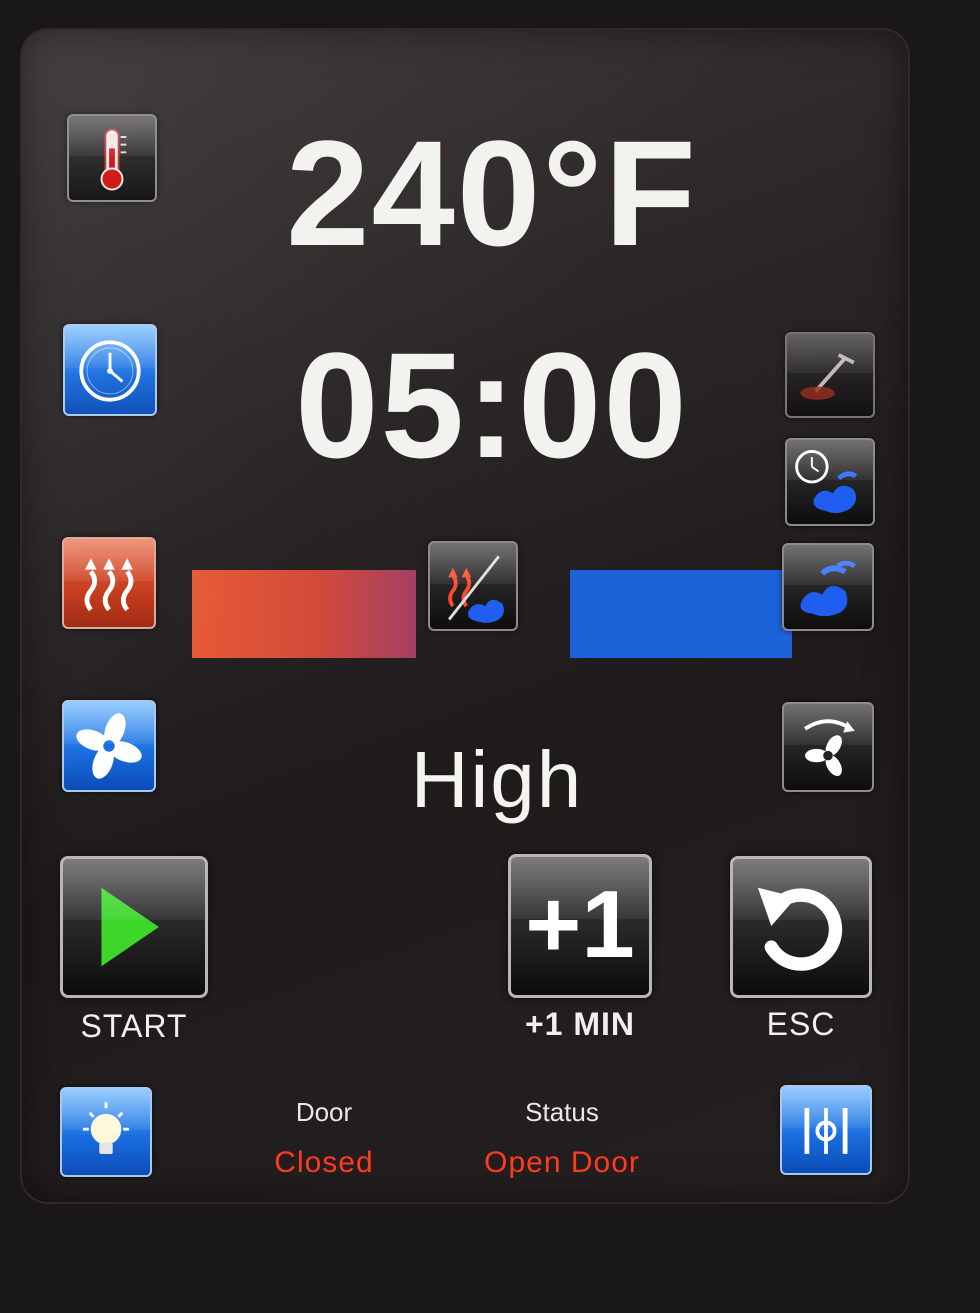 Image resolution: width=980 pixels, height=1313 pixels. Describe the element at coordinates (492, 405) in the screenshot. I see `timer-readout: 05:00` at that location.